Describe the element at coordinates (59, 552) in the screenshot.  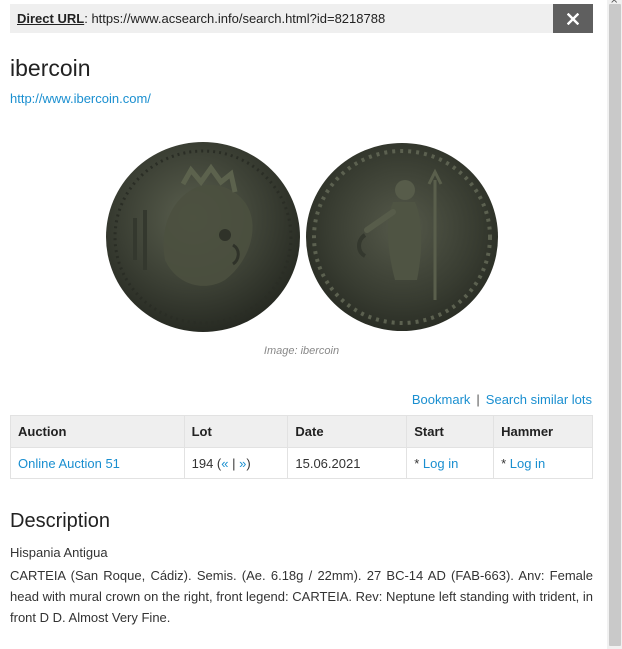
I see `description-heading: Hispania Antigua` at that location.